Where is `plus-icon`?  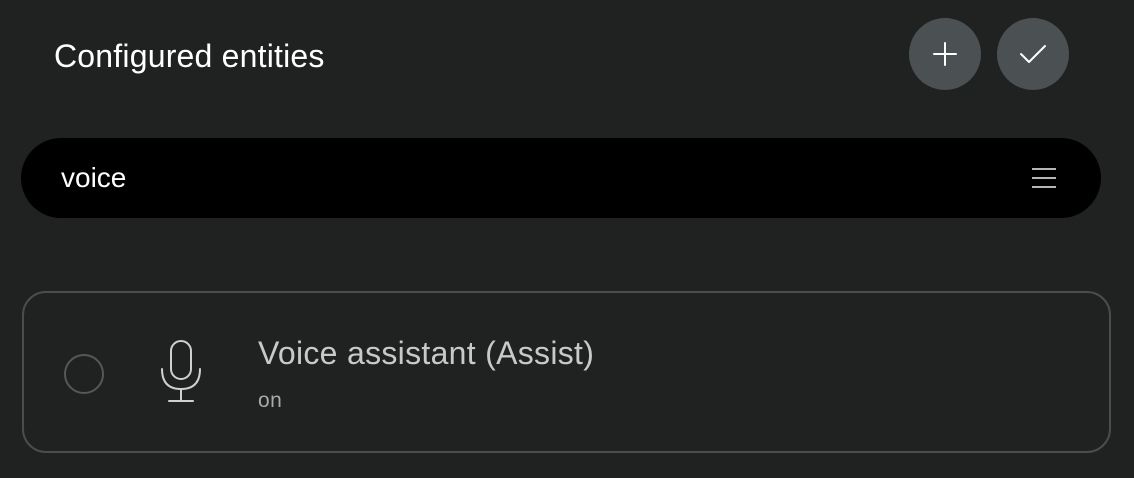 plus-icon is located at coordinates (945, 54).